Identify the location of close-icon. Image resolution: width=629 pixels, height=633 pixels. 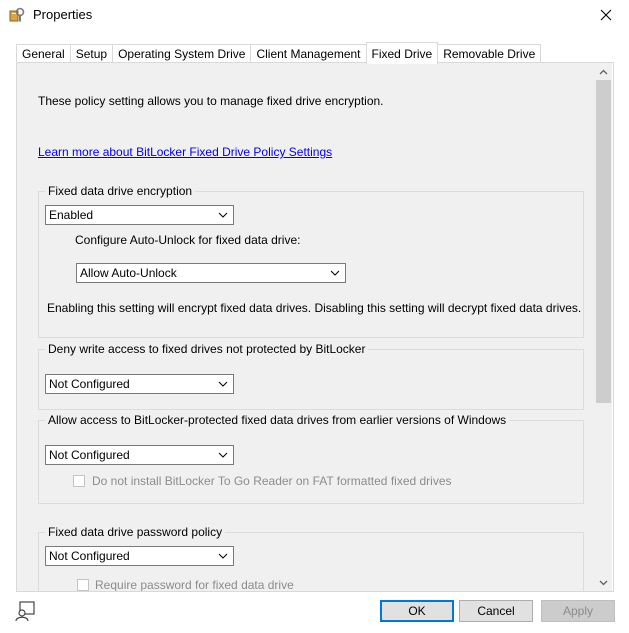
(606, 15).